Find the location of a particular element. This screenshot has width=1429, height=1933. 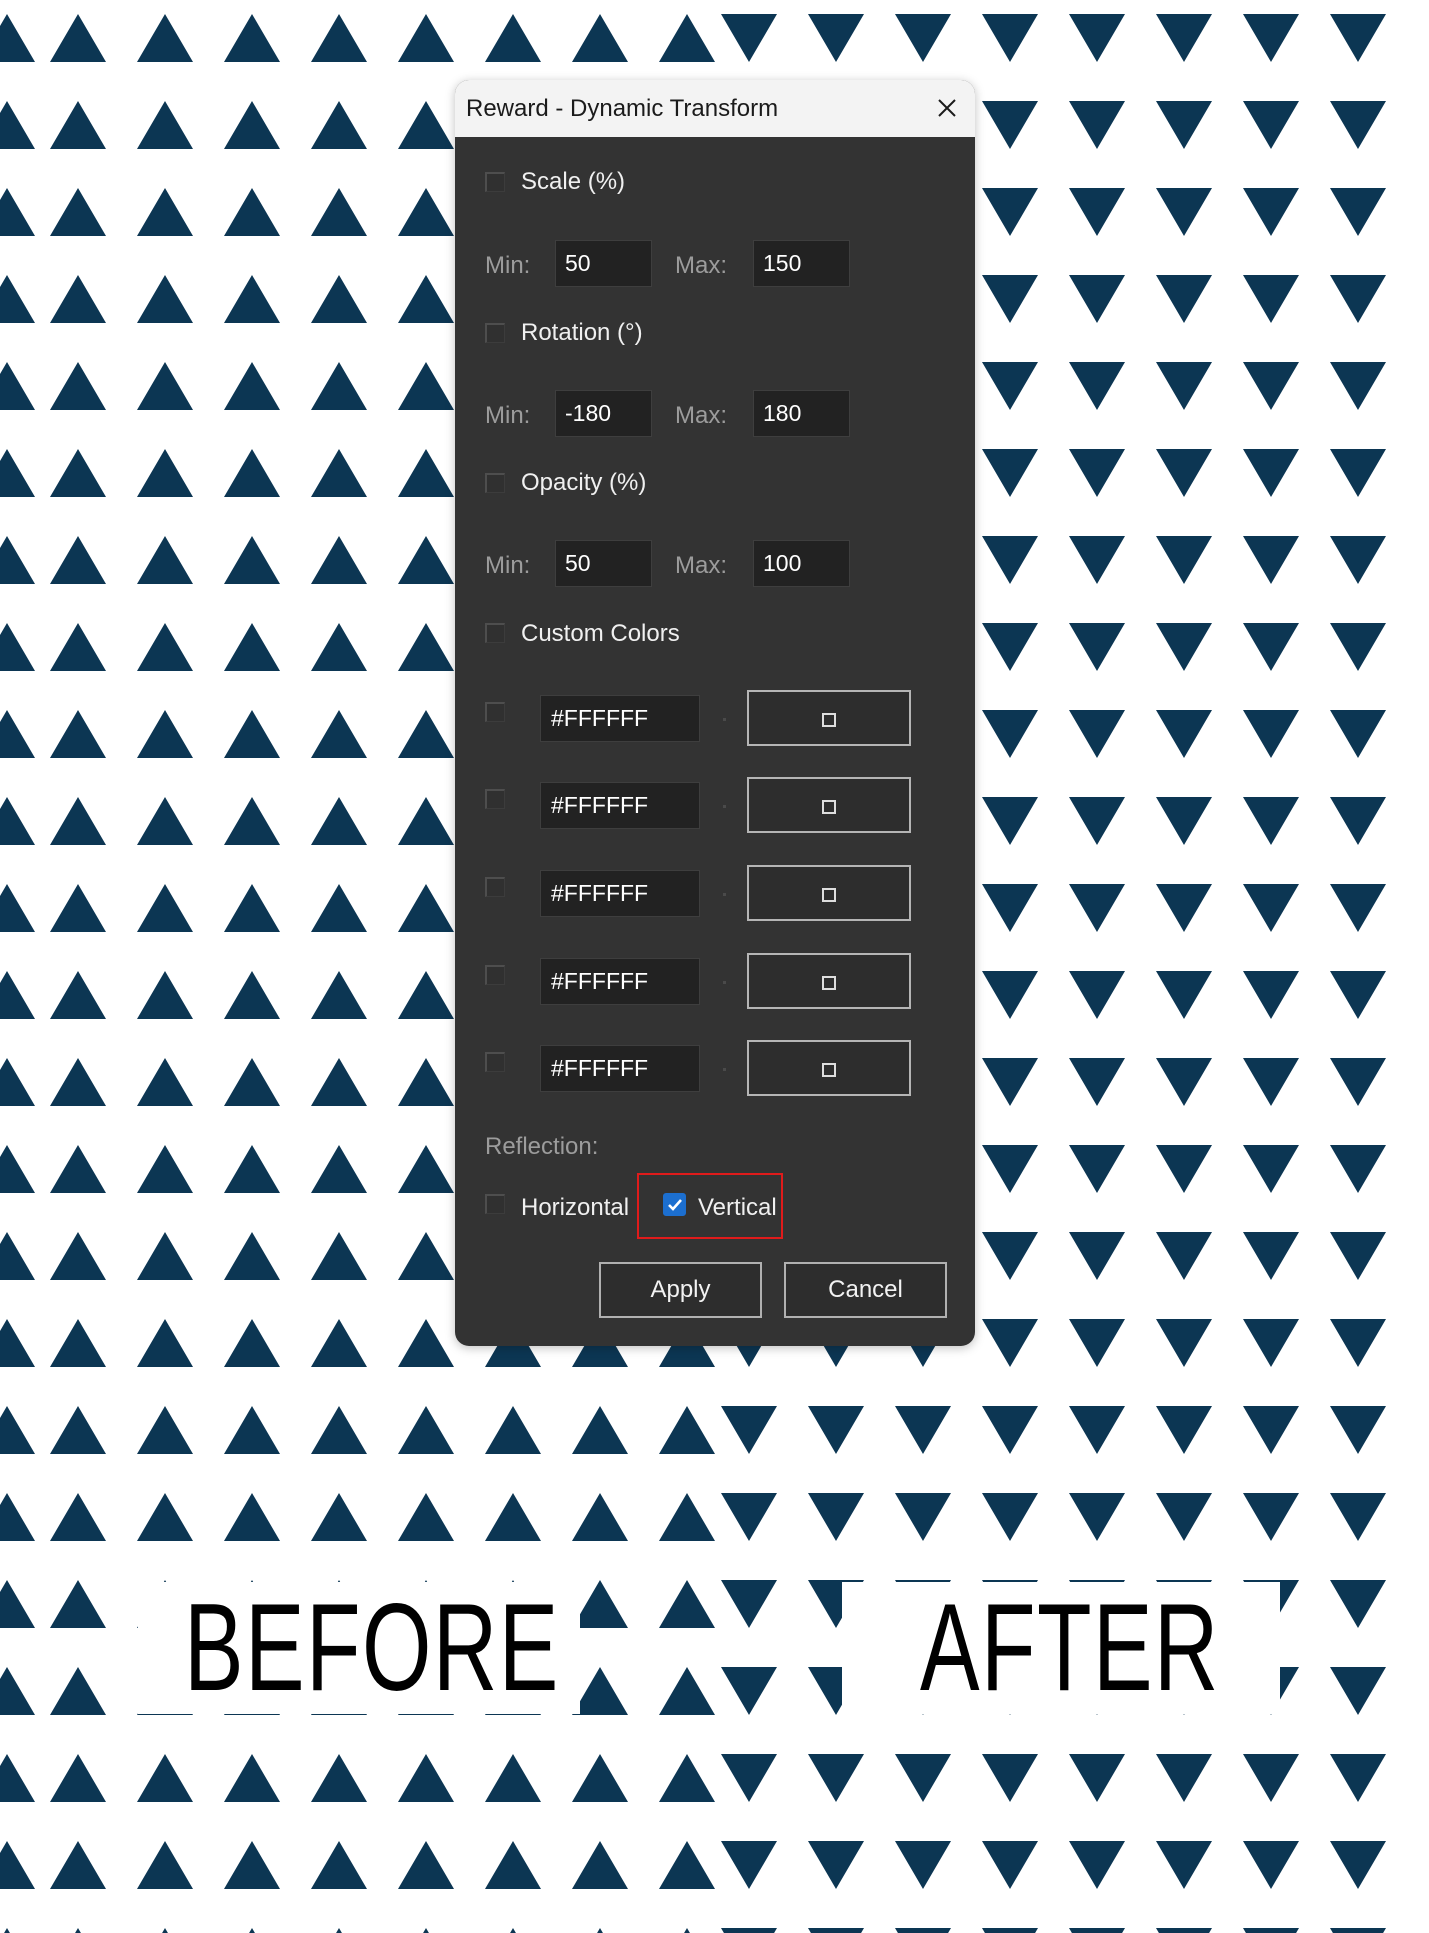

custom-colors-checkbox is located at coordinates (495, 633).